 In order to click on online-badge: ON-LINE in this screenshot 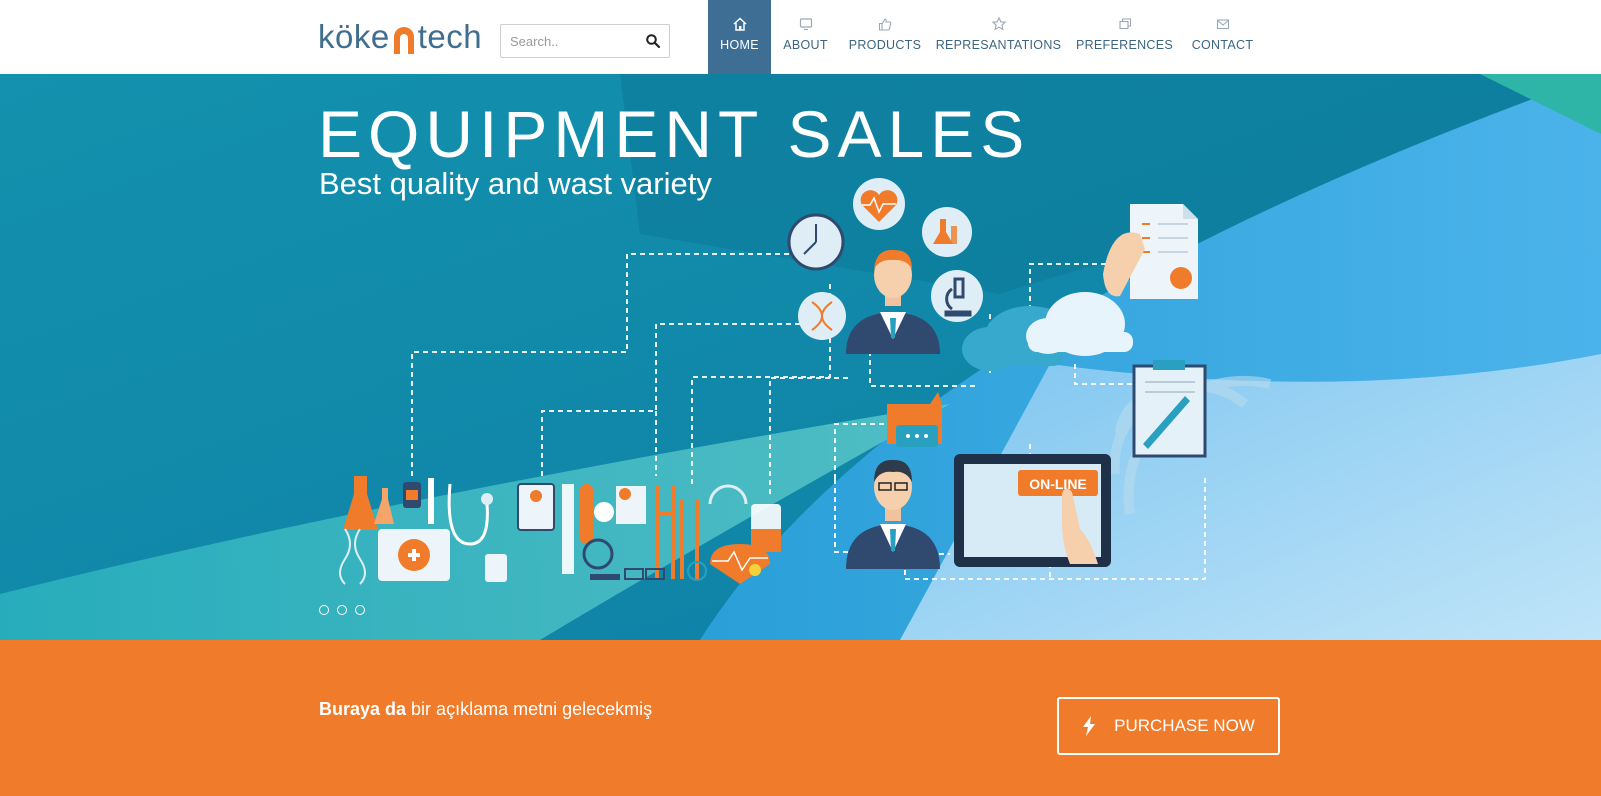, I will do `click(1058, 484)`.